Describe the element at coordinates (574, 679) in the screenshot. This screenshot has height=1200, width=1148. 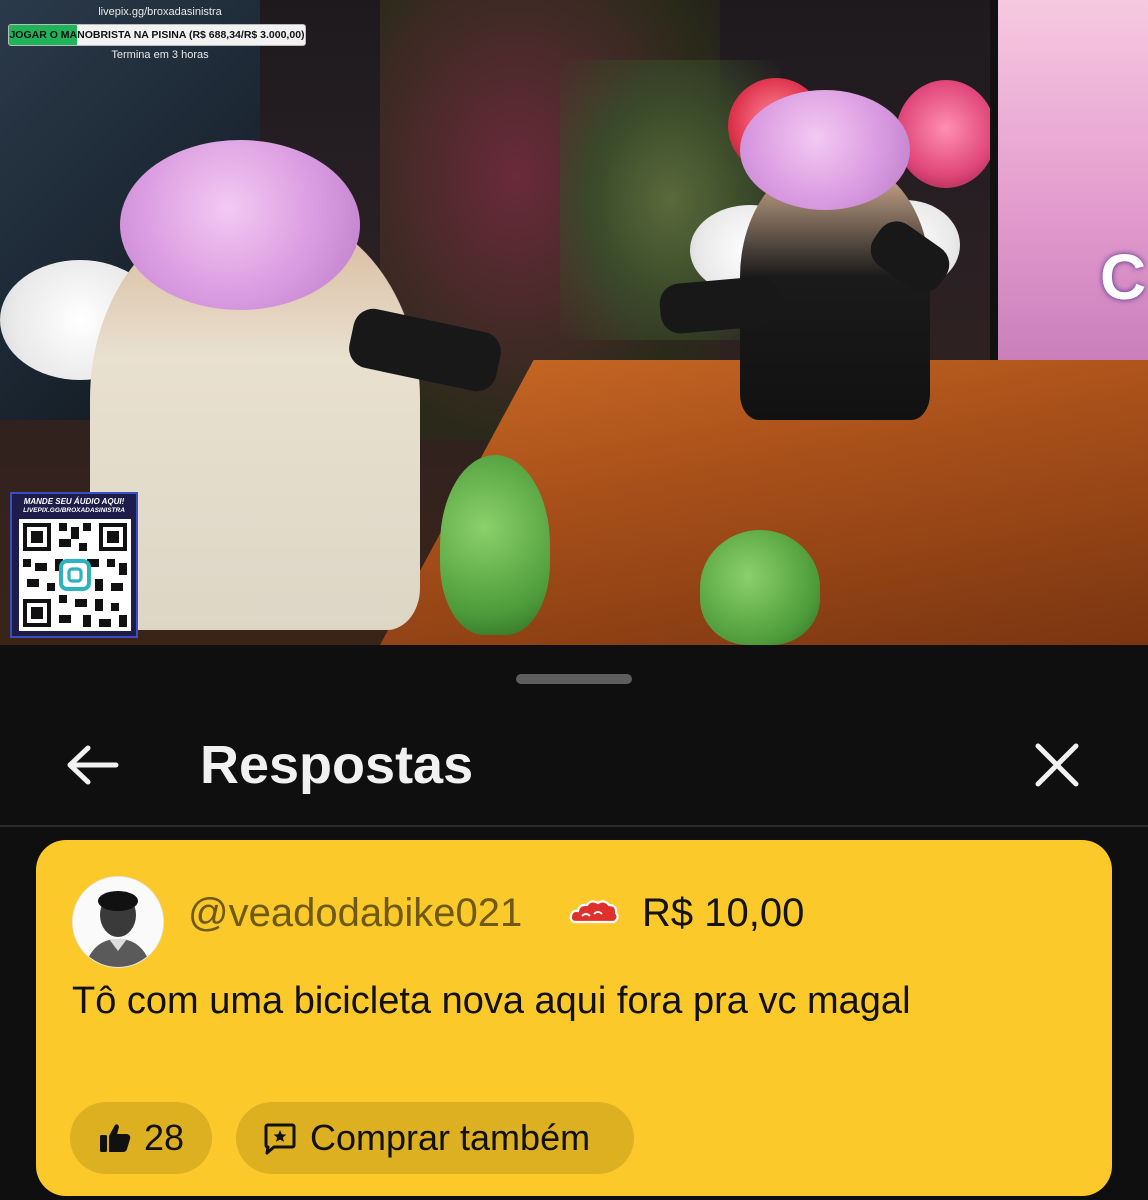
I see `drag-handle` at that location.